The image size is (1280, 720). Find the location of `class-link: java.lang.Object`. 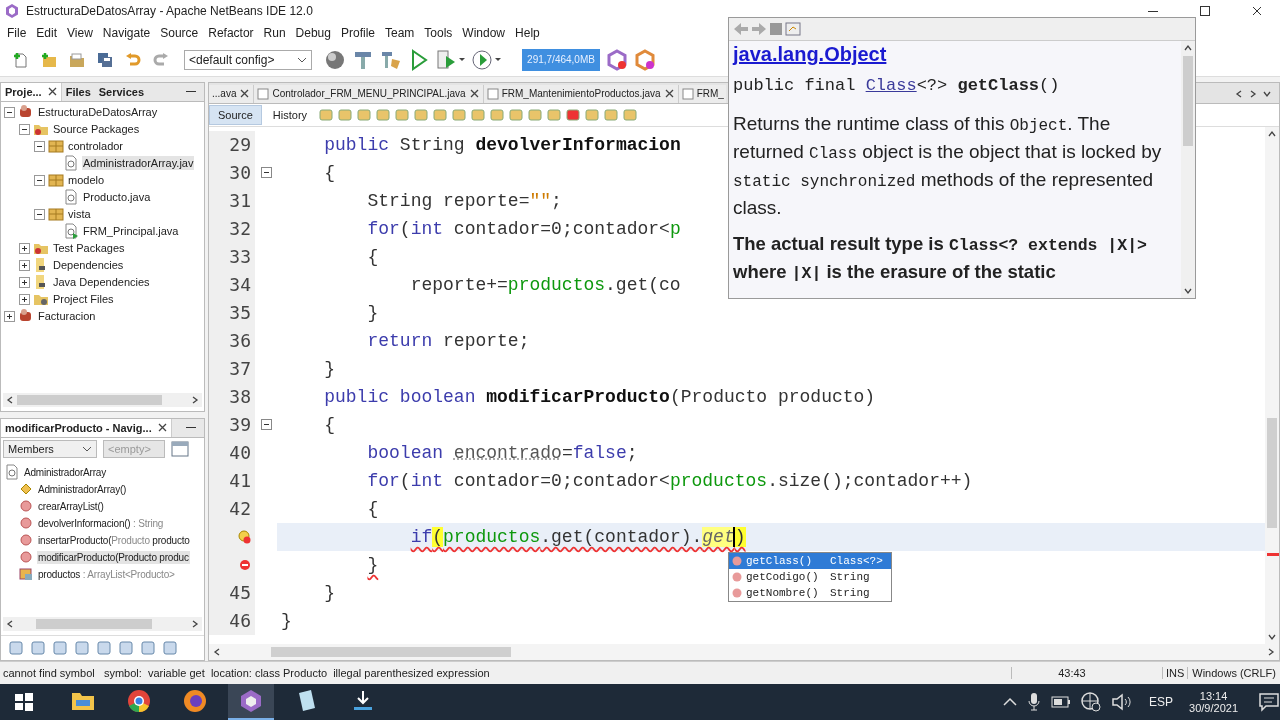

class-link: java.lang.Object is located at coordinates (955, 54).